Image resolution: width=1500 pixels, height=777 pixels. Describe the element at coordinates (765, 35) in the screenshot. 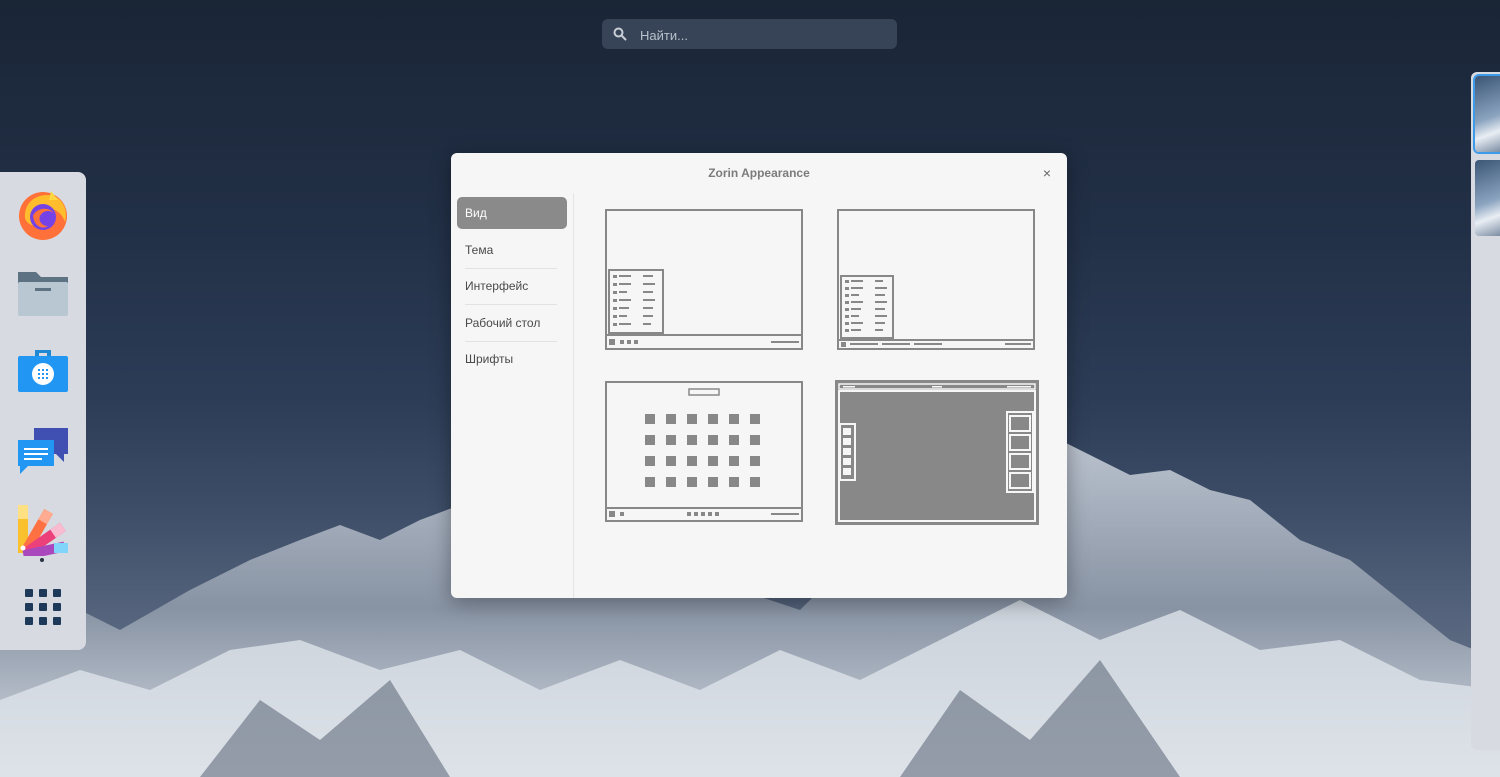

I see `search-input` at that location.